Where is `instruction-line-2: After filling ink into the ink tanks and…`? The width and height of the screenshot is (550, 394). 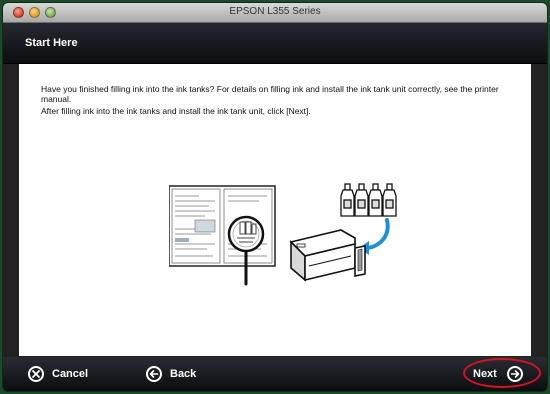 instruction-line-2: After filling ink into the ink tanks and… is located at coordinates (176, 111).